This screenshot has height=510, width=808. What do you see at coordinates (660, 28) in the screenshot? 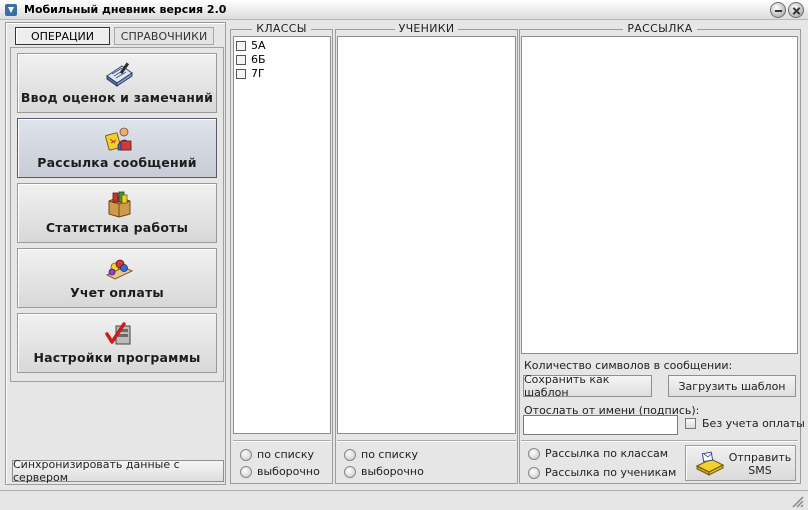
I see `mailing-title: РАССЫЛКА` at bounding box center [660, 28].